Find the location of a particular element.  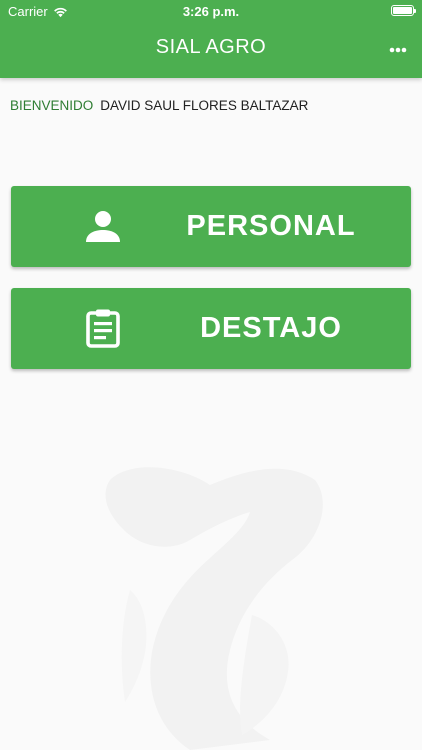

destajo-button: DESTAJO is located at coordinates (211, 328).